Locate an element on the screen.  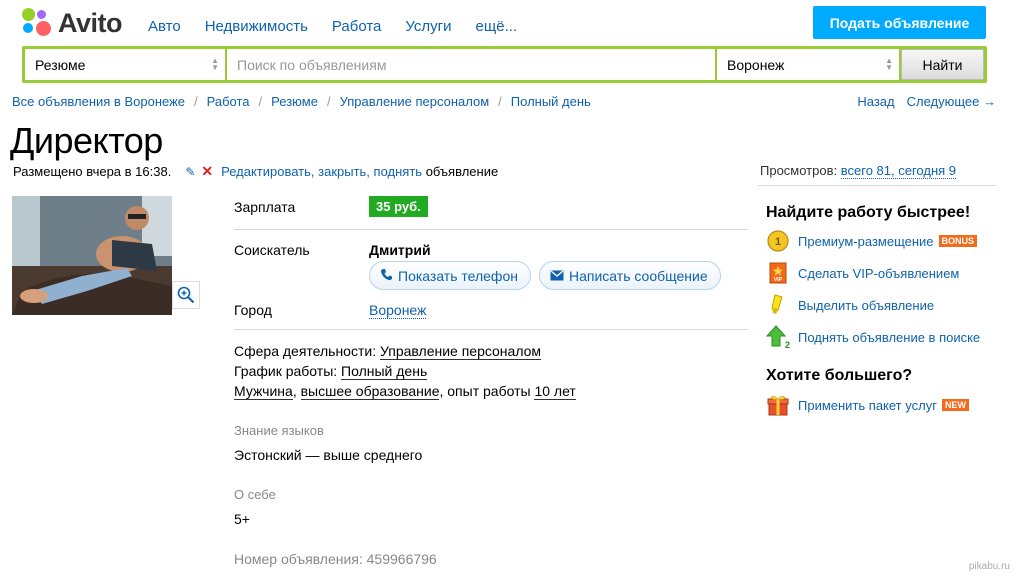
select-arrows-icon: ▲ ▼ is located at coordinates (215, 64).